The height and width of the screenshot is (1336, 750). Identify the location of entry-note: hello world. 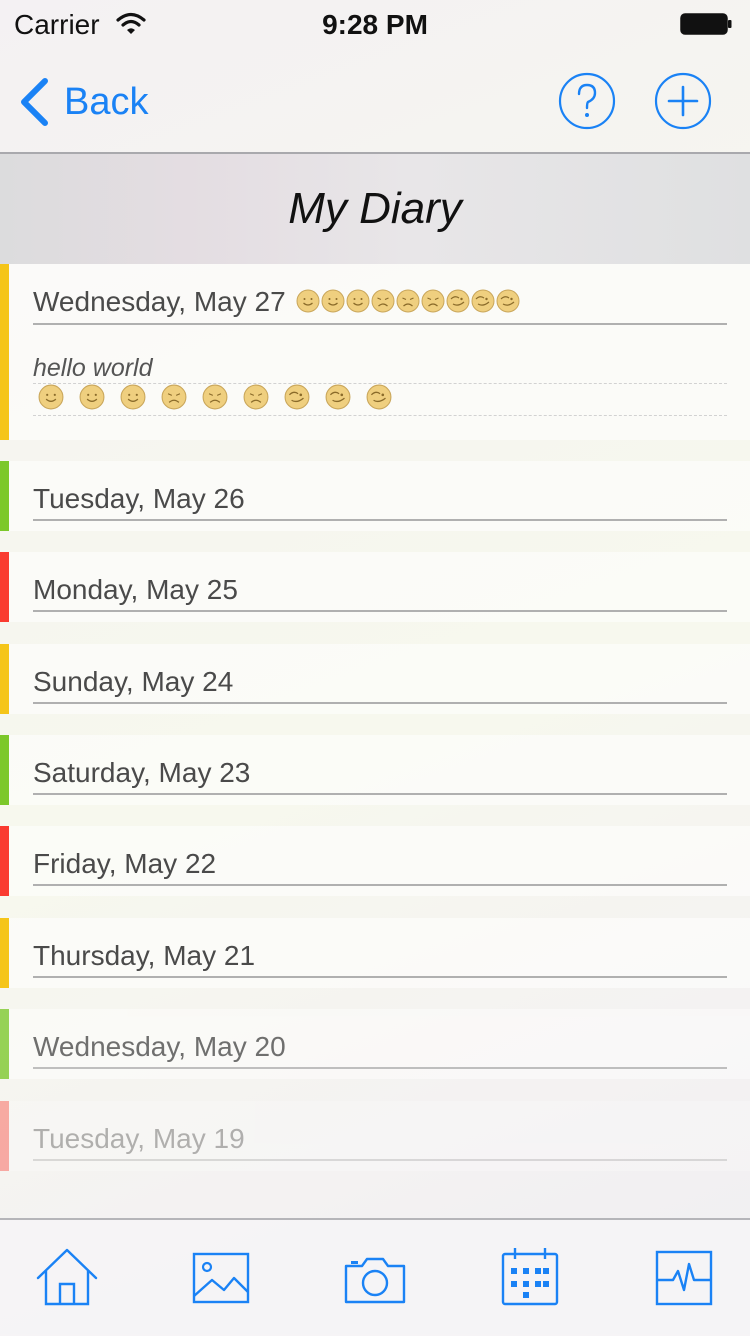
(93, 368).